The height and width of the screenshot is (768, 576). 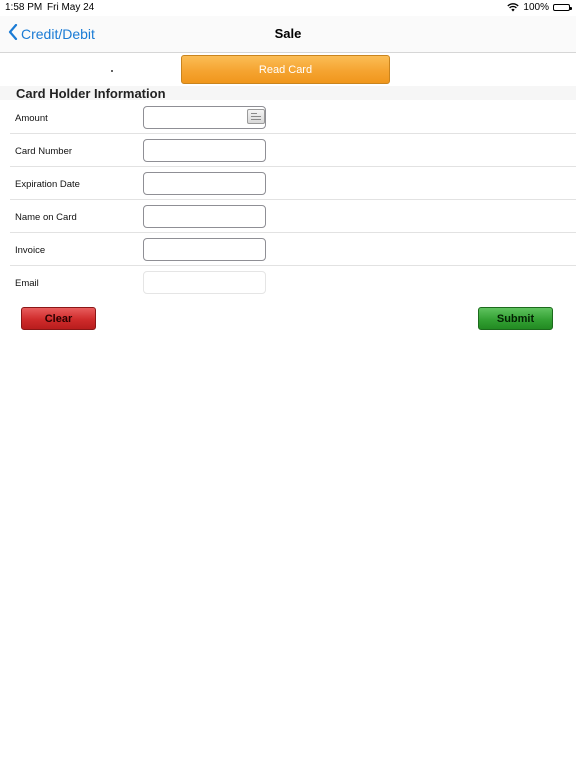 What do you see at coordinates (47, 184) in the screenshot?
I see `expiration-date-label: Expiration Date` at bounding box center [47, 184].